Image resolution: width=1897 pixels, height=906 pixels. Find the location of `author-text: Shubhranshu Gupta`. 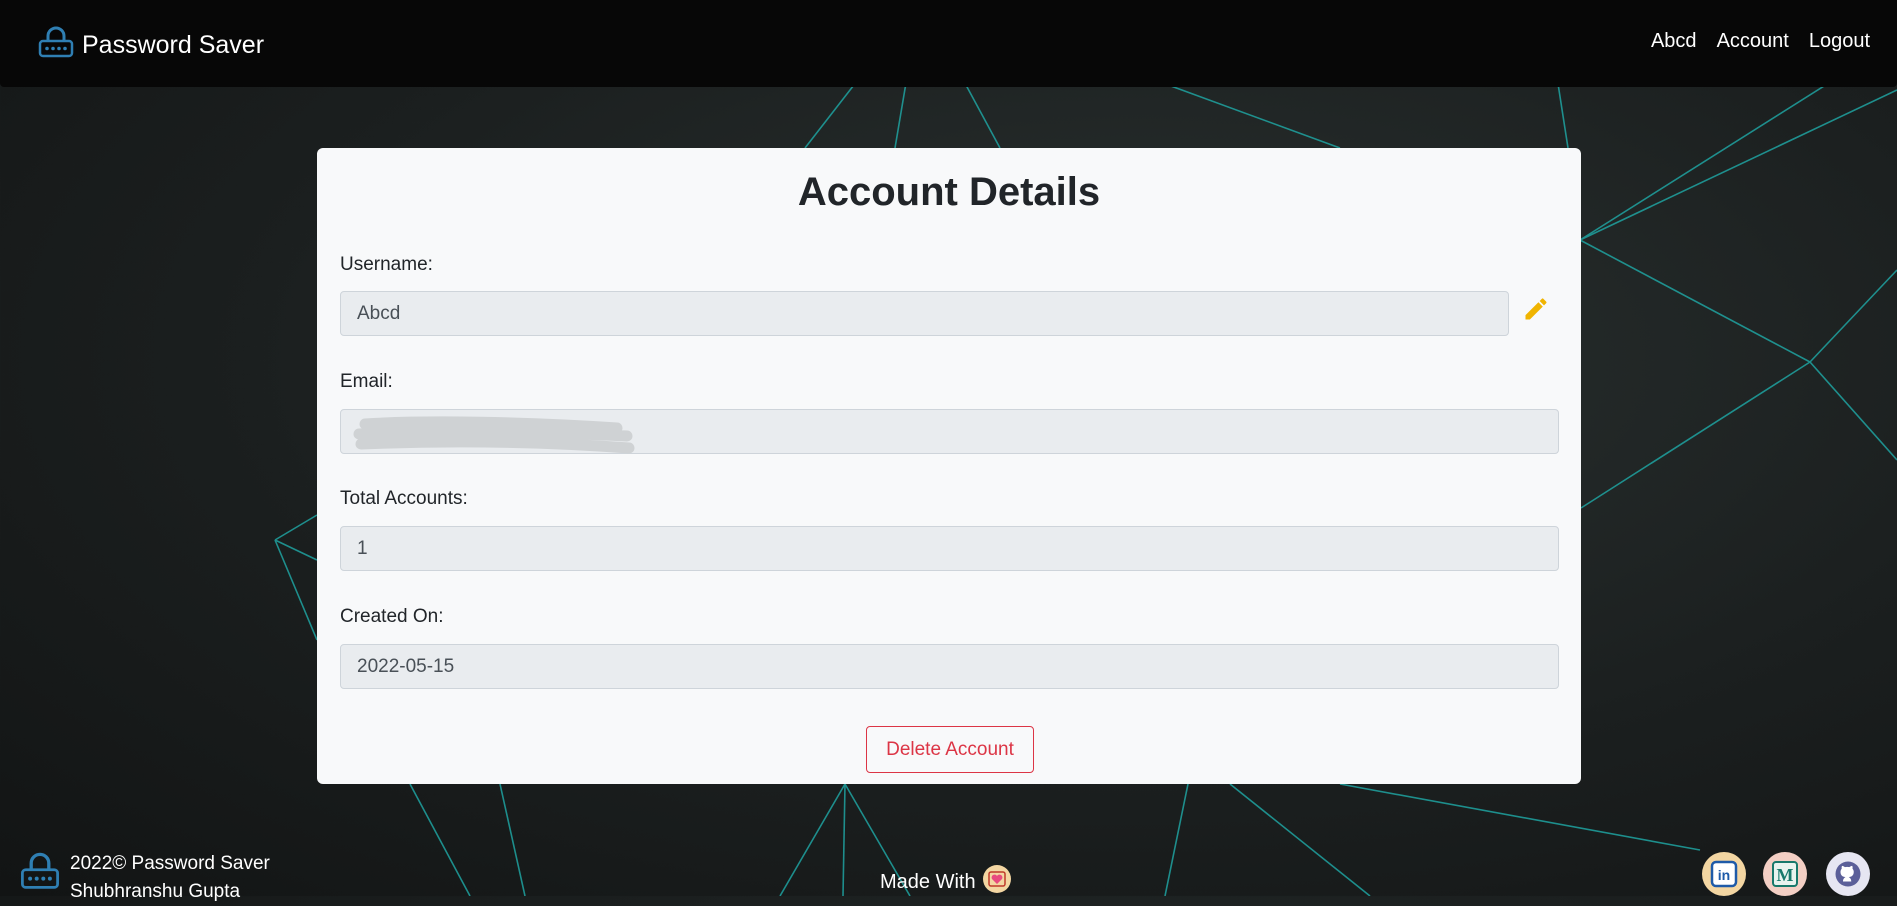

author-text: Shubhranshu Gupta is located at coordinates (155, 891).